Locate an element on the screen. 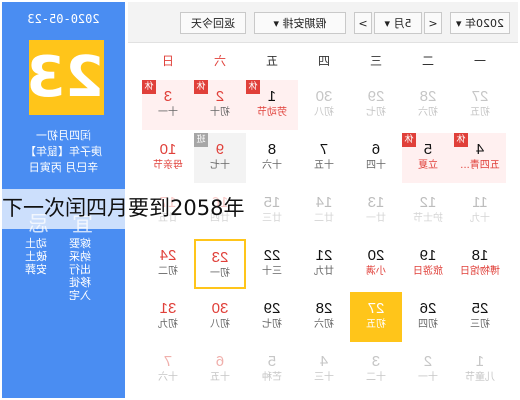  next-month-button: > is located at coordinates (363, 23).